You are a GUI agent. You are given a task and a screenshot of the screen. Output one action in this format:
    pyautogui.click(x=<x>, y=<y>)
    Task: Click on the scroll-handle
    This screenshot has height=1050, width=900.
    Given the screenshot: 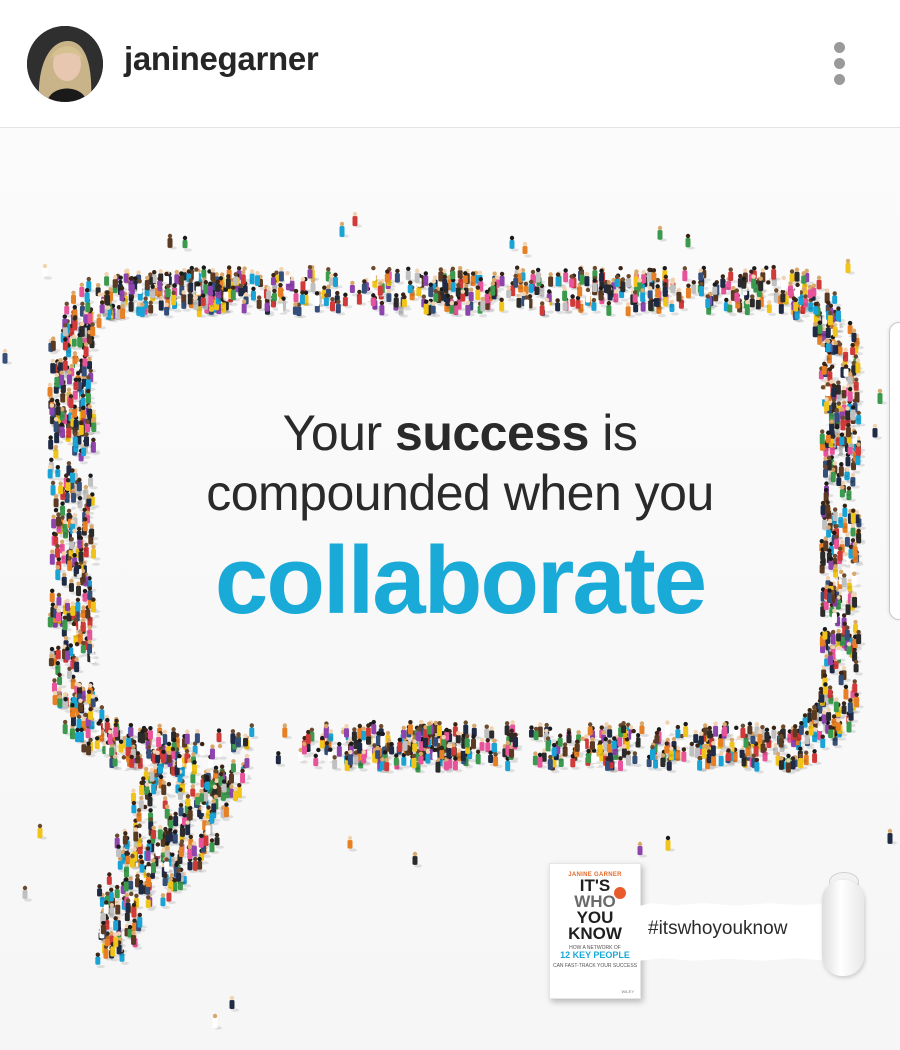 What is the action you would take?
    pyautogui.click(x=894, y=471)
    